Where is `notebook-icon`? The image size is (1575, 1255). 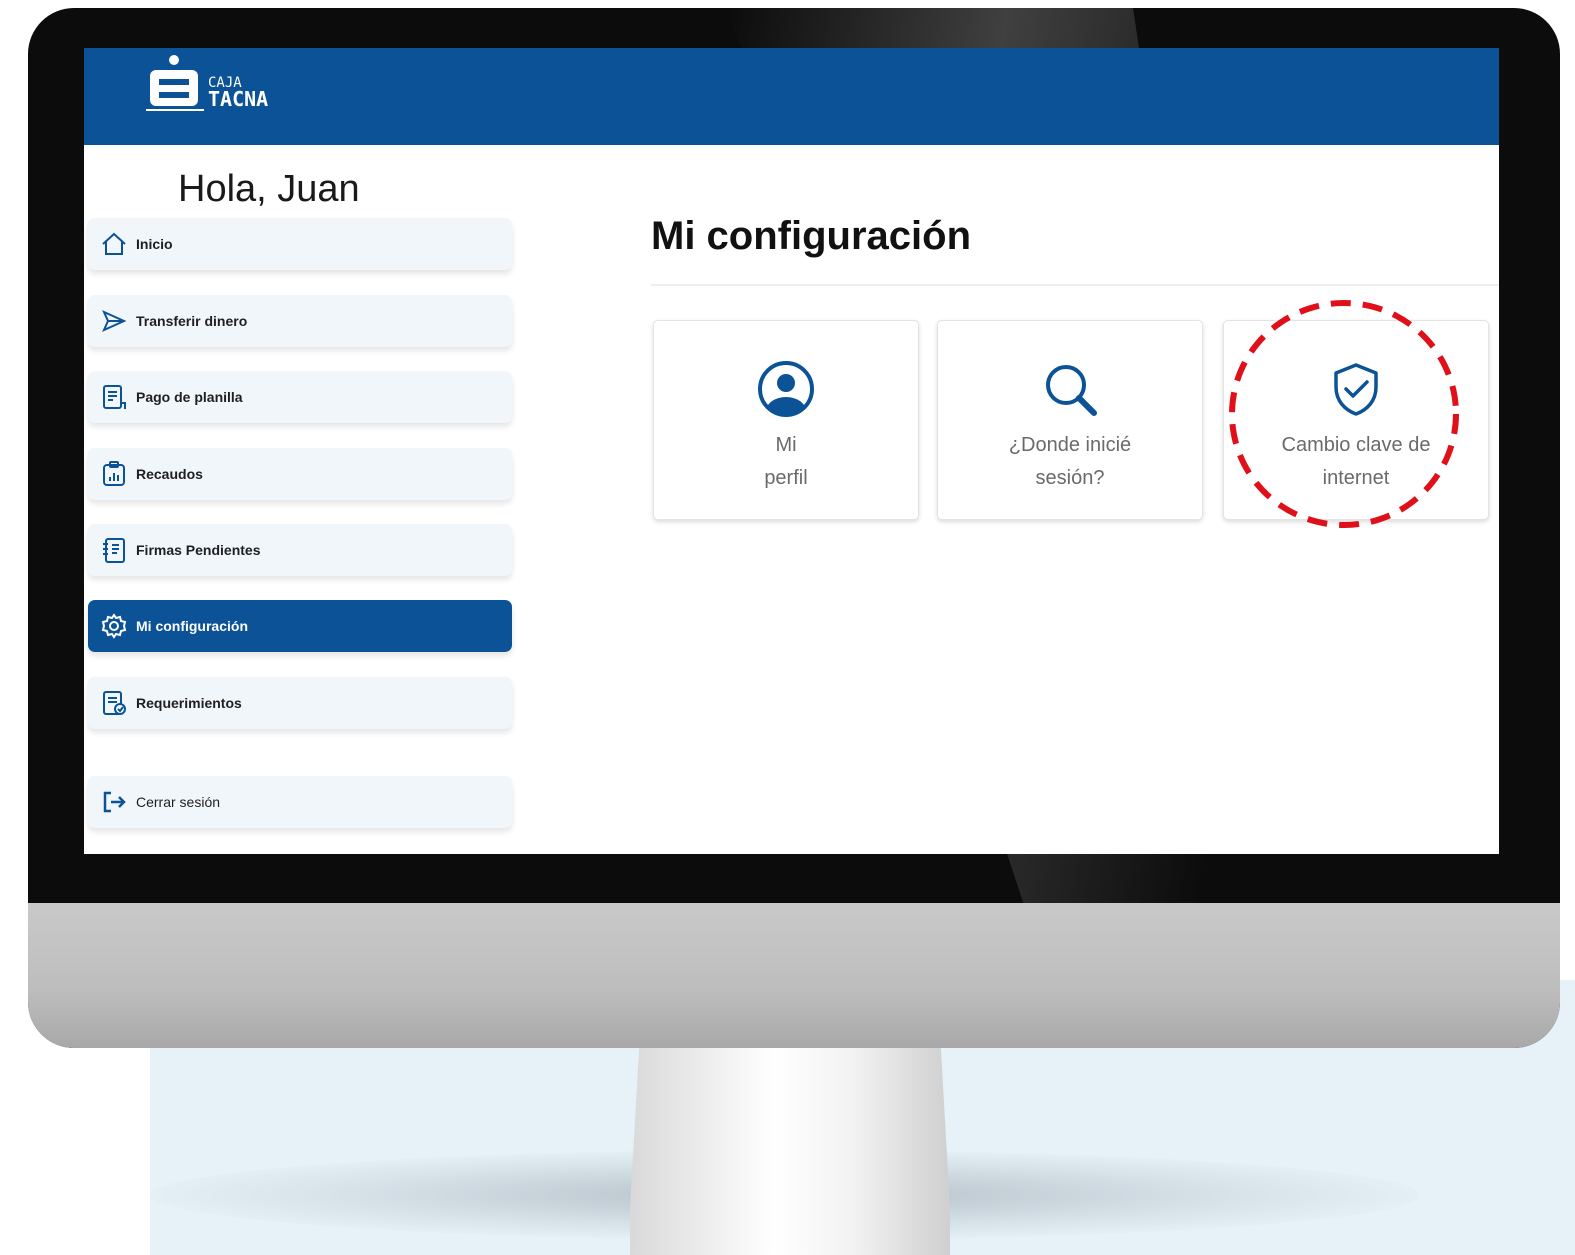 notebook-icon is located at coordinates (114, 550).